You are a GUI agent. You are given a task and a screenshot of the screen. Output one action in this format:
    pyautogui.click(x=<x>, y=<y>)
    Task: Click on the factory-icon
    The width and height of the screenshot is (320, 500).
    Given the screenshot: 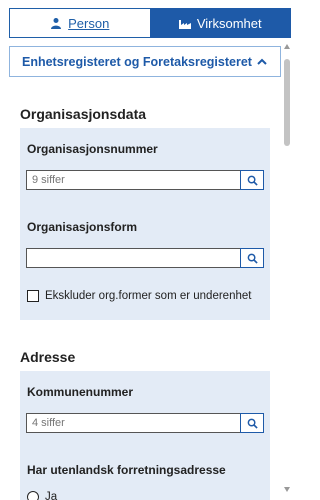 What is the action you would take?
    pyautogui.click(x=184, y=24)
    